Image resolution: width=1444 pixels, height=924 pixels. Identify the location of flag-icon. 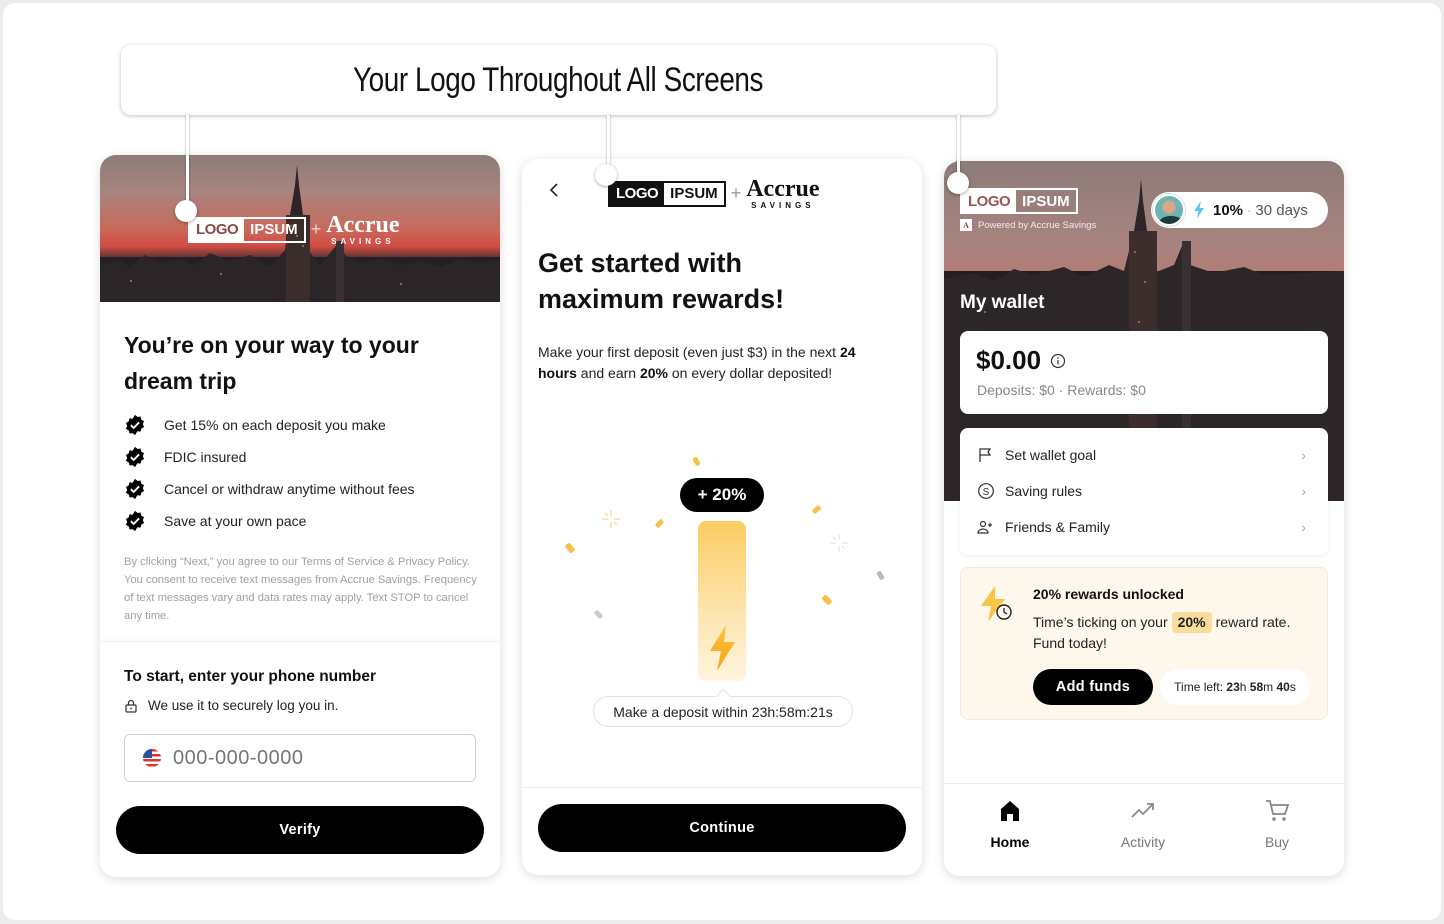
(985, 455).